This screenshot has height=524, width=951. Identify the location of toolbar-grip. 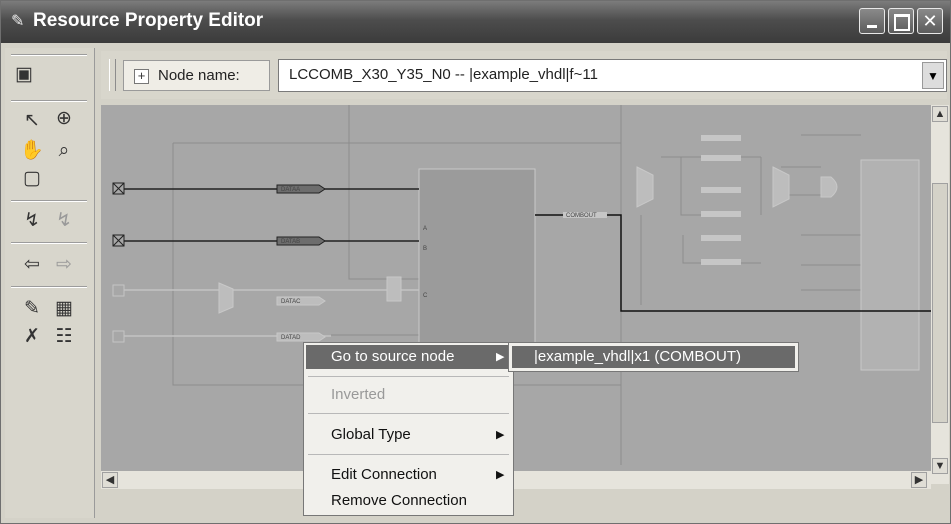
(112, 75).